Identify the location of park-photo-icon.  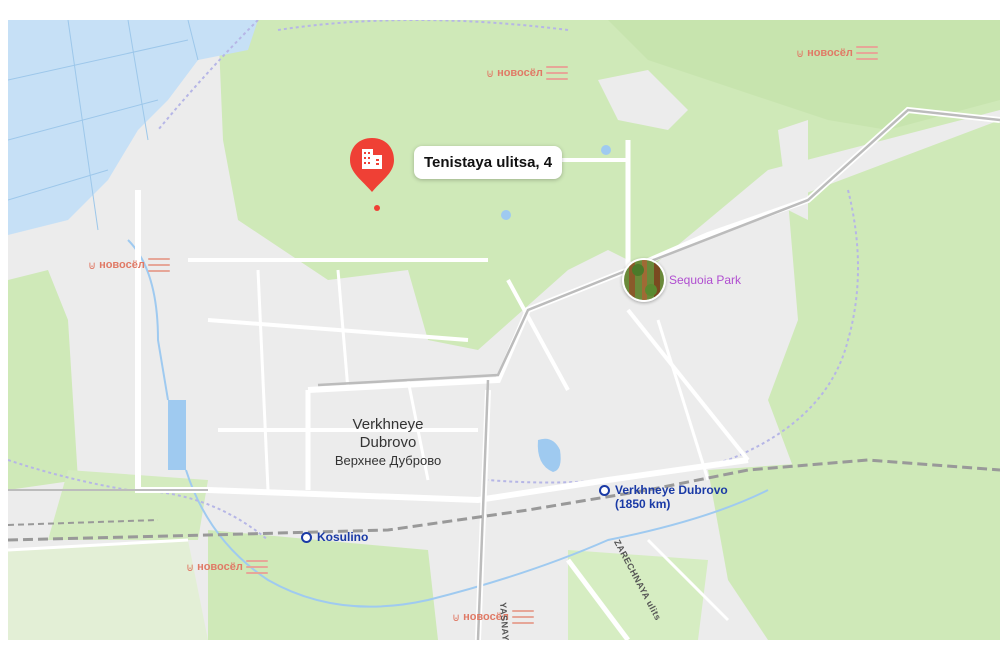
(644, 280).